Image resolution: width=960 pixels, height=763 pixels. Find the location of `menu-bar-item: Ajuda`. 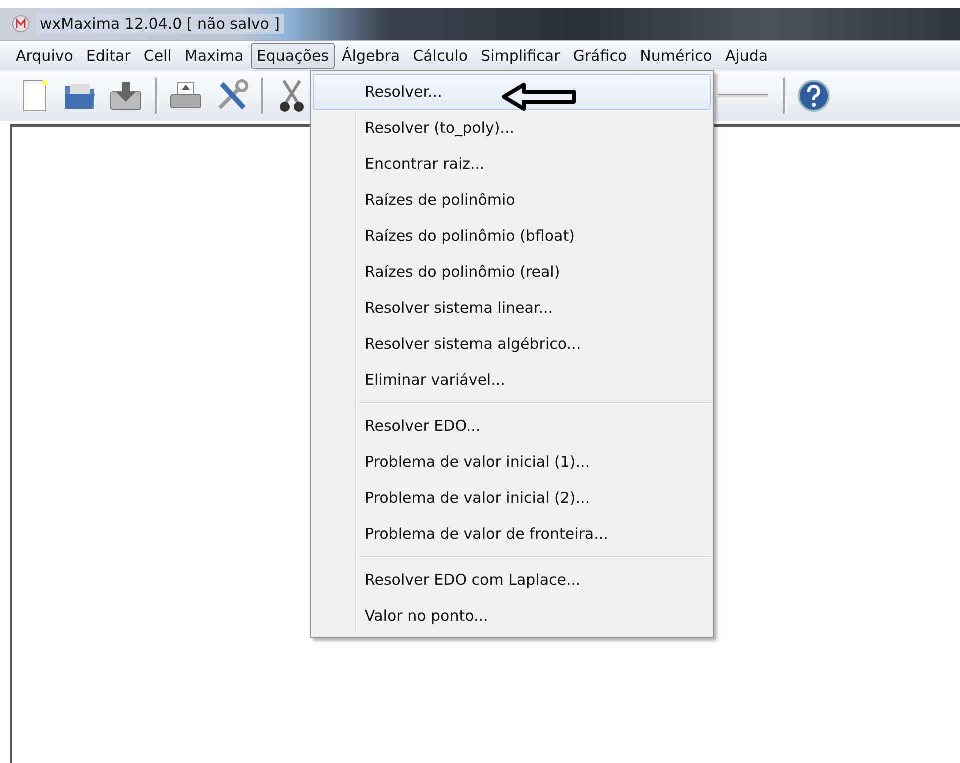

menu-bar-item: Ajuda is located at coordinates (746, 56).